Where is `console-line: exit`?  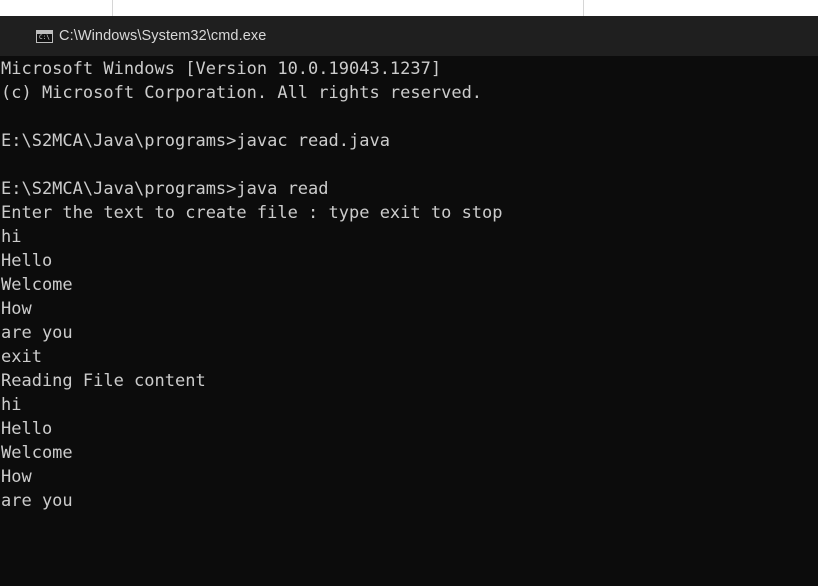
console-line: exit is located at coordinates (21, 357).